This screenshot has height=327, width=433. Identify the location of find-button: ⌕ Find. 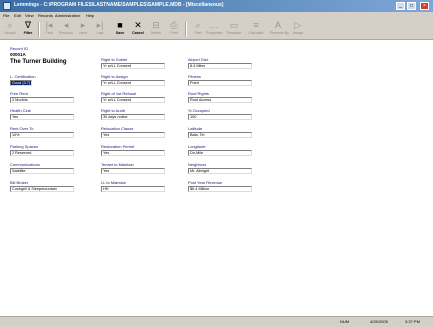
(198, 29).